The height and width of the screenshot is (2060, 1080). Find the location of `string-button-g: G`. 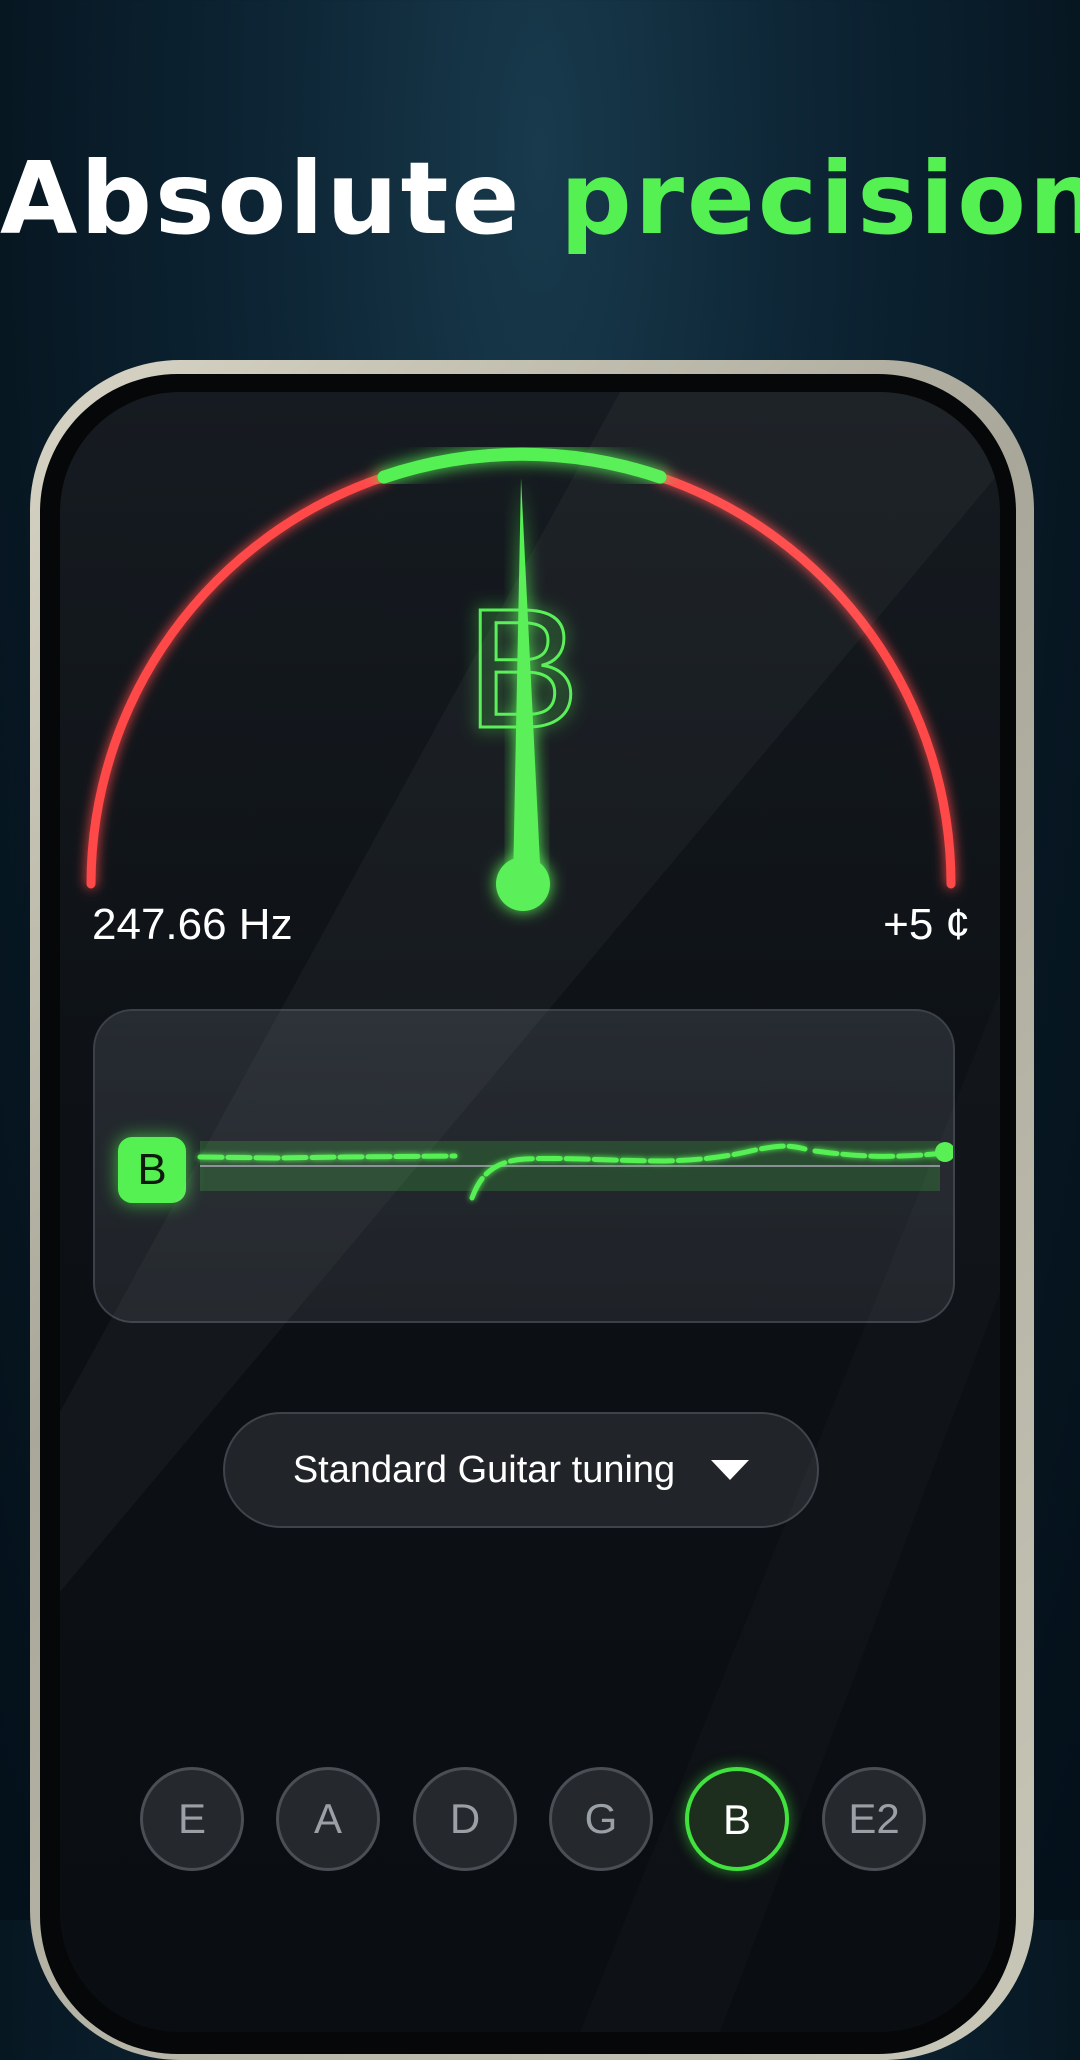

string-button-g: G is located at coordinates (601, 1819).